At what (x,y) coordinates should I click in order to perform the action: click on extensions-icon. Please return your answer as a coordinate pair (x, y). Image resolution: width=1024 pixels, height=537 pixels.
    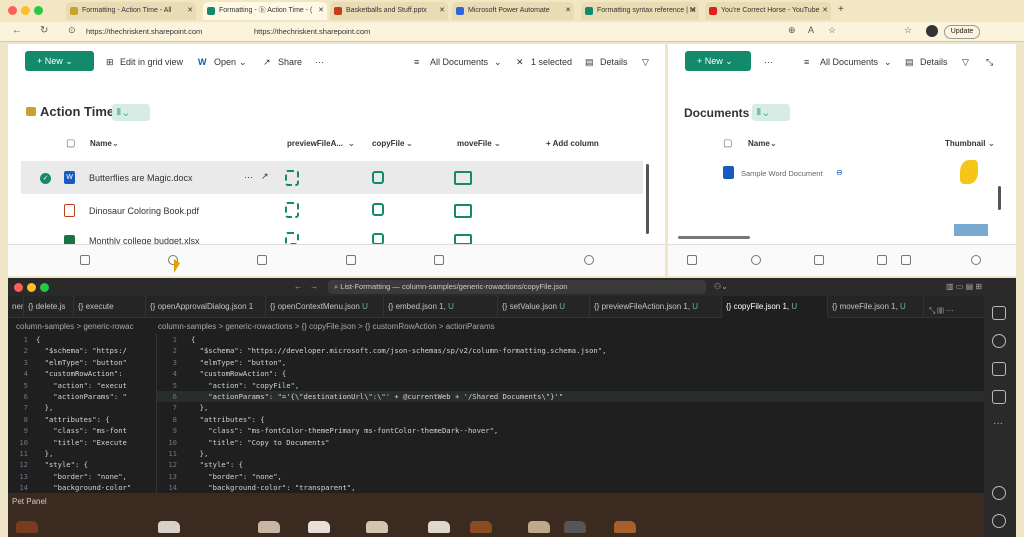
    Looking at the image, I should click on (999, 369).